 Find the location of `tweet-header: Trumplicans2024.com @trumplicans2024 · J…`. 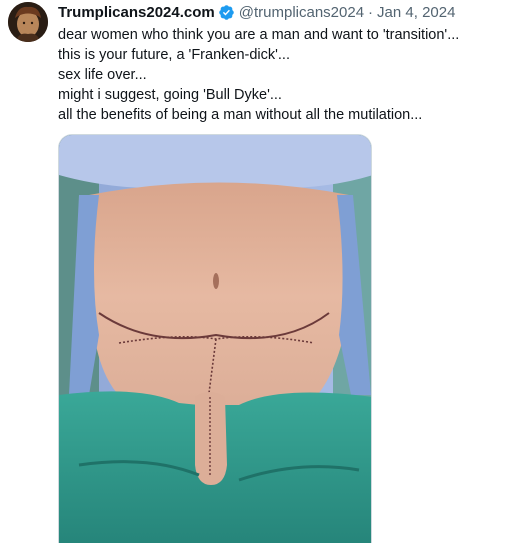

tweet-header: Trumplicans2024.com @trumplicans2024 · J… is located at coordinates (278, 12).